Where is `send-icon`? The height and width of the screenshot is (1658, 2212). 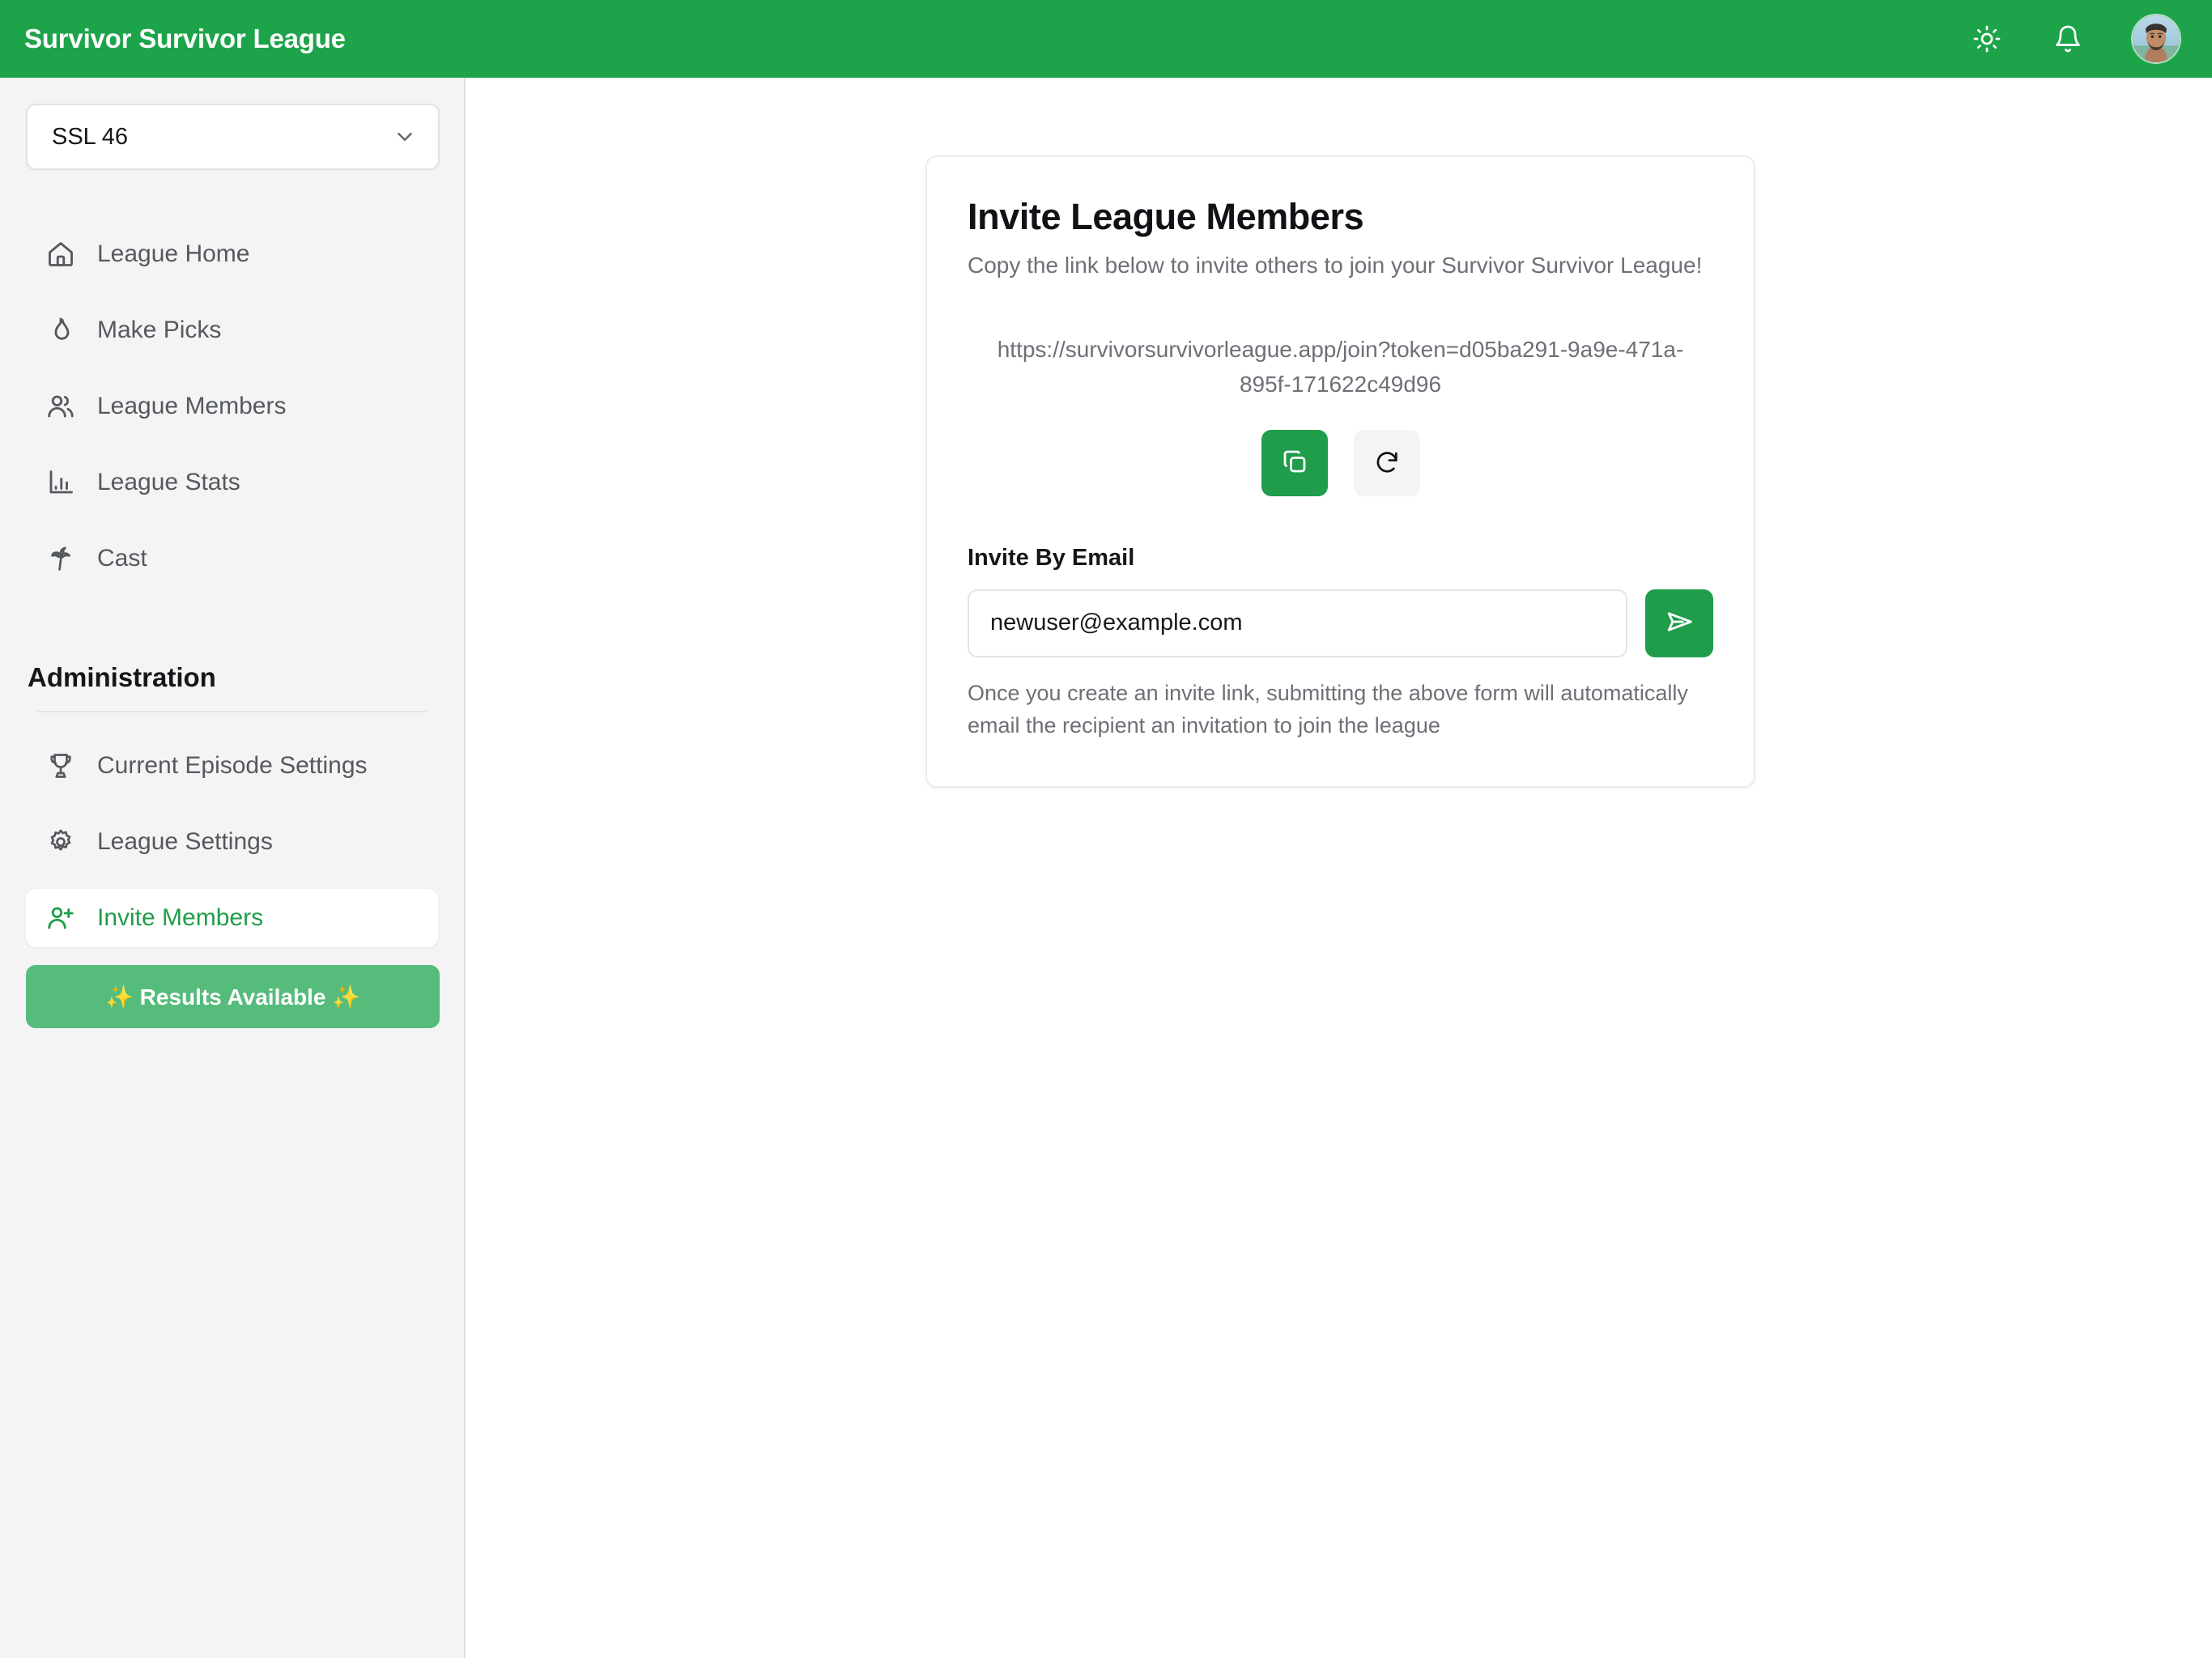 send-icon is located at coordinates (1679, 623).